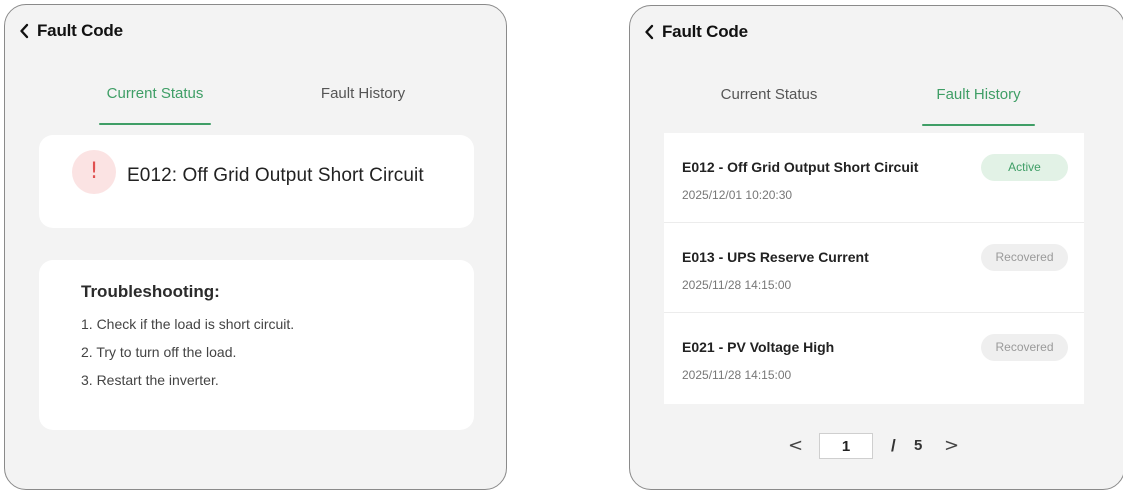 The width and height of the screenshot is (1123, 490). Describe the element at coordinates (150, 380) in the screenshot. I see `troubleshooting-step: 3. Restart the inverter.` at that location.